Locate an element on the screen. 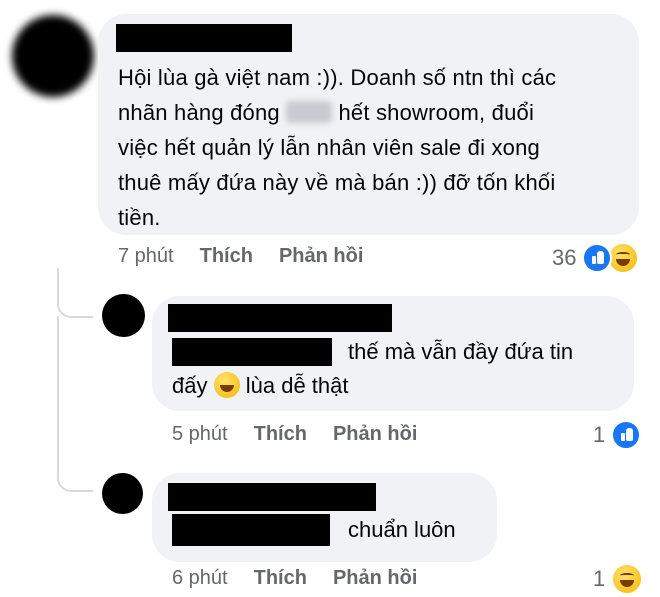 The image size is (660, 597). reaction-summary: 36 is located at coordinates (596, 258).